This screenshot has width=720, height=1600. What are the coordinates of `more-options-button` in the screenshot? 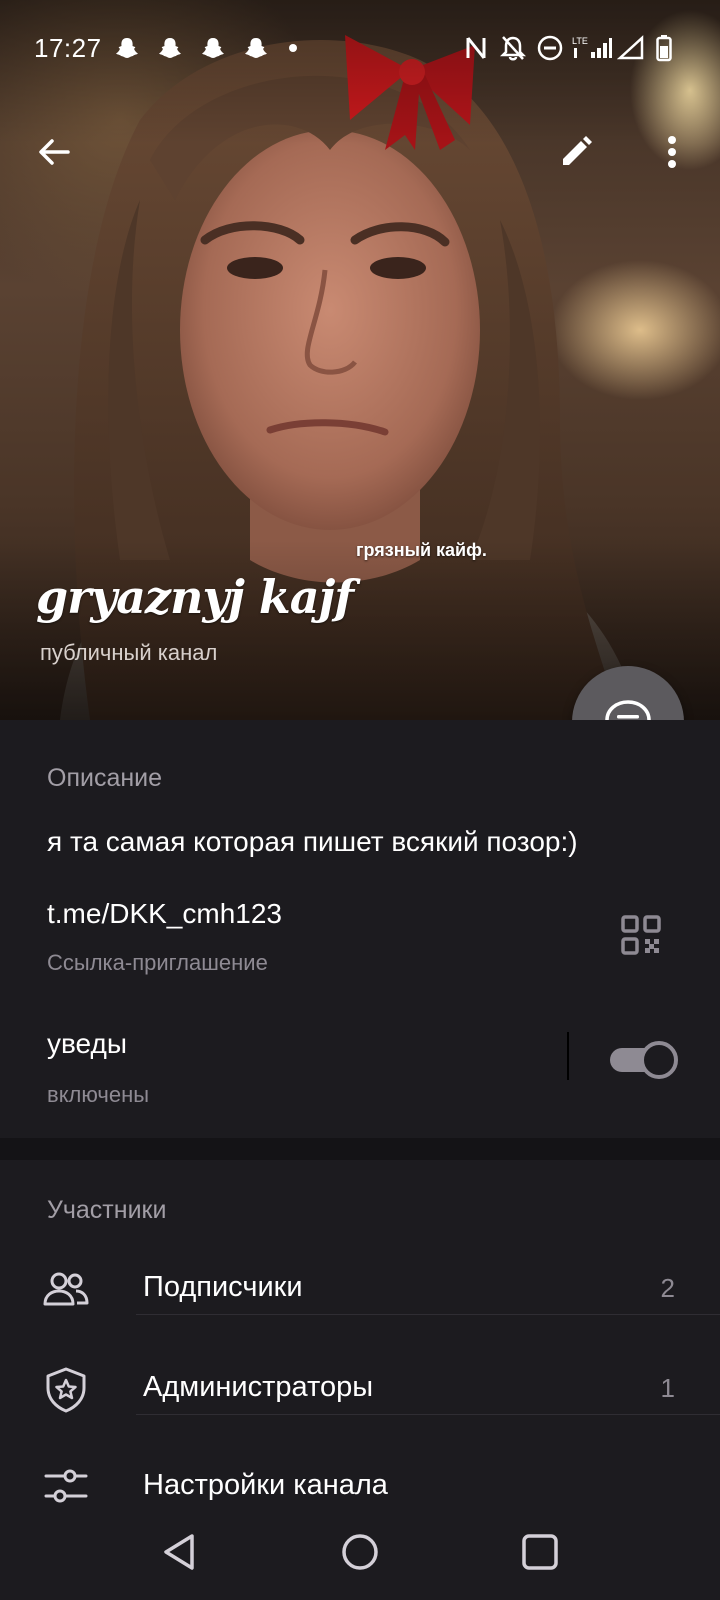 It's located at (672, 152).